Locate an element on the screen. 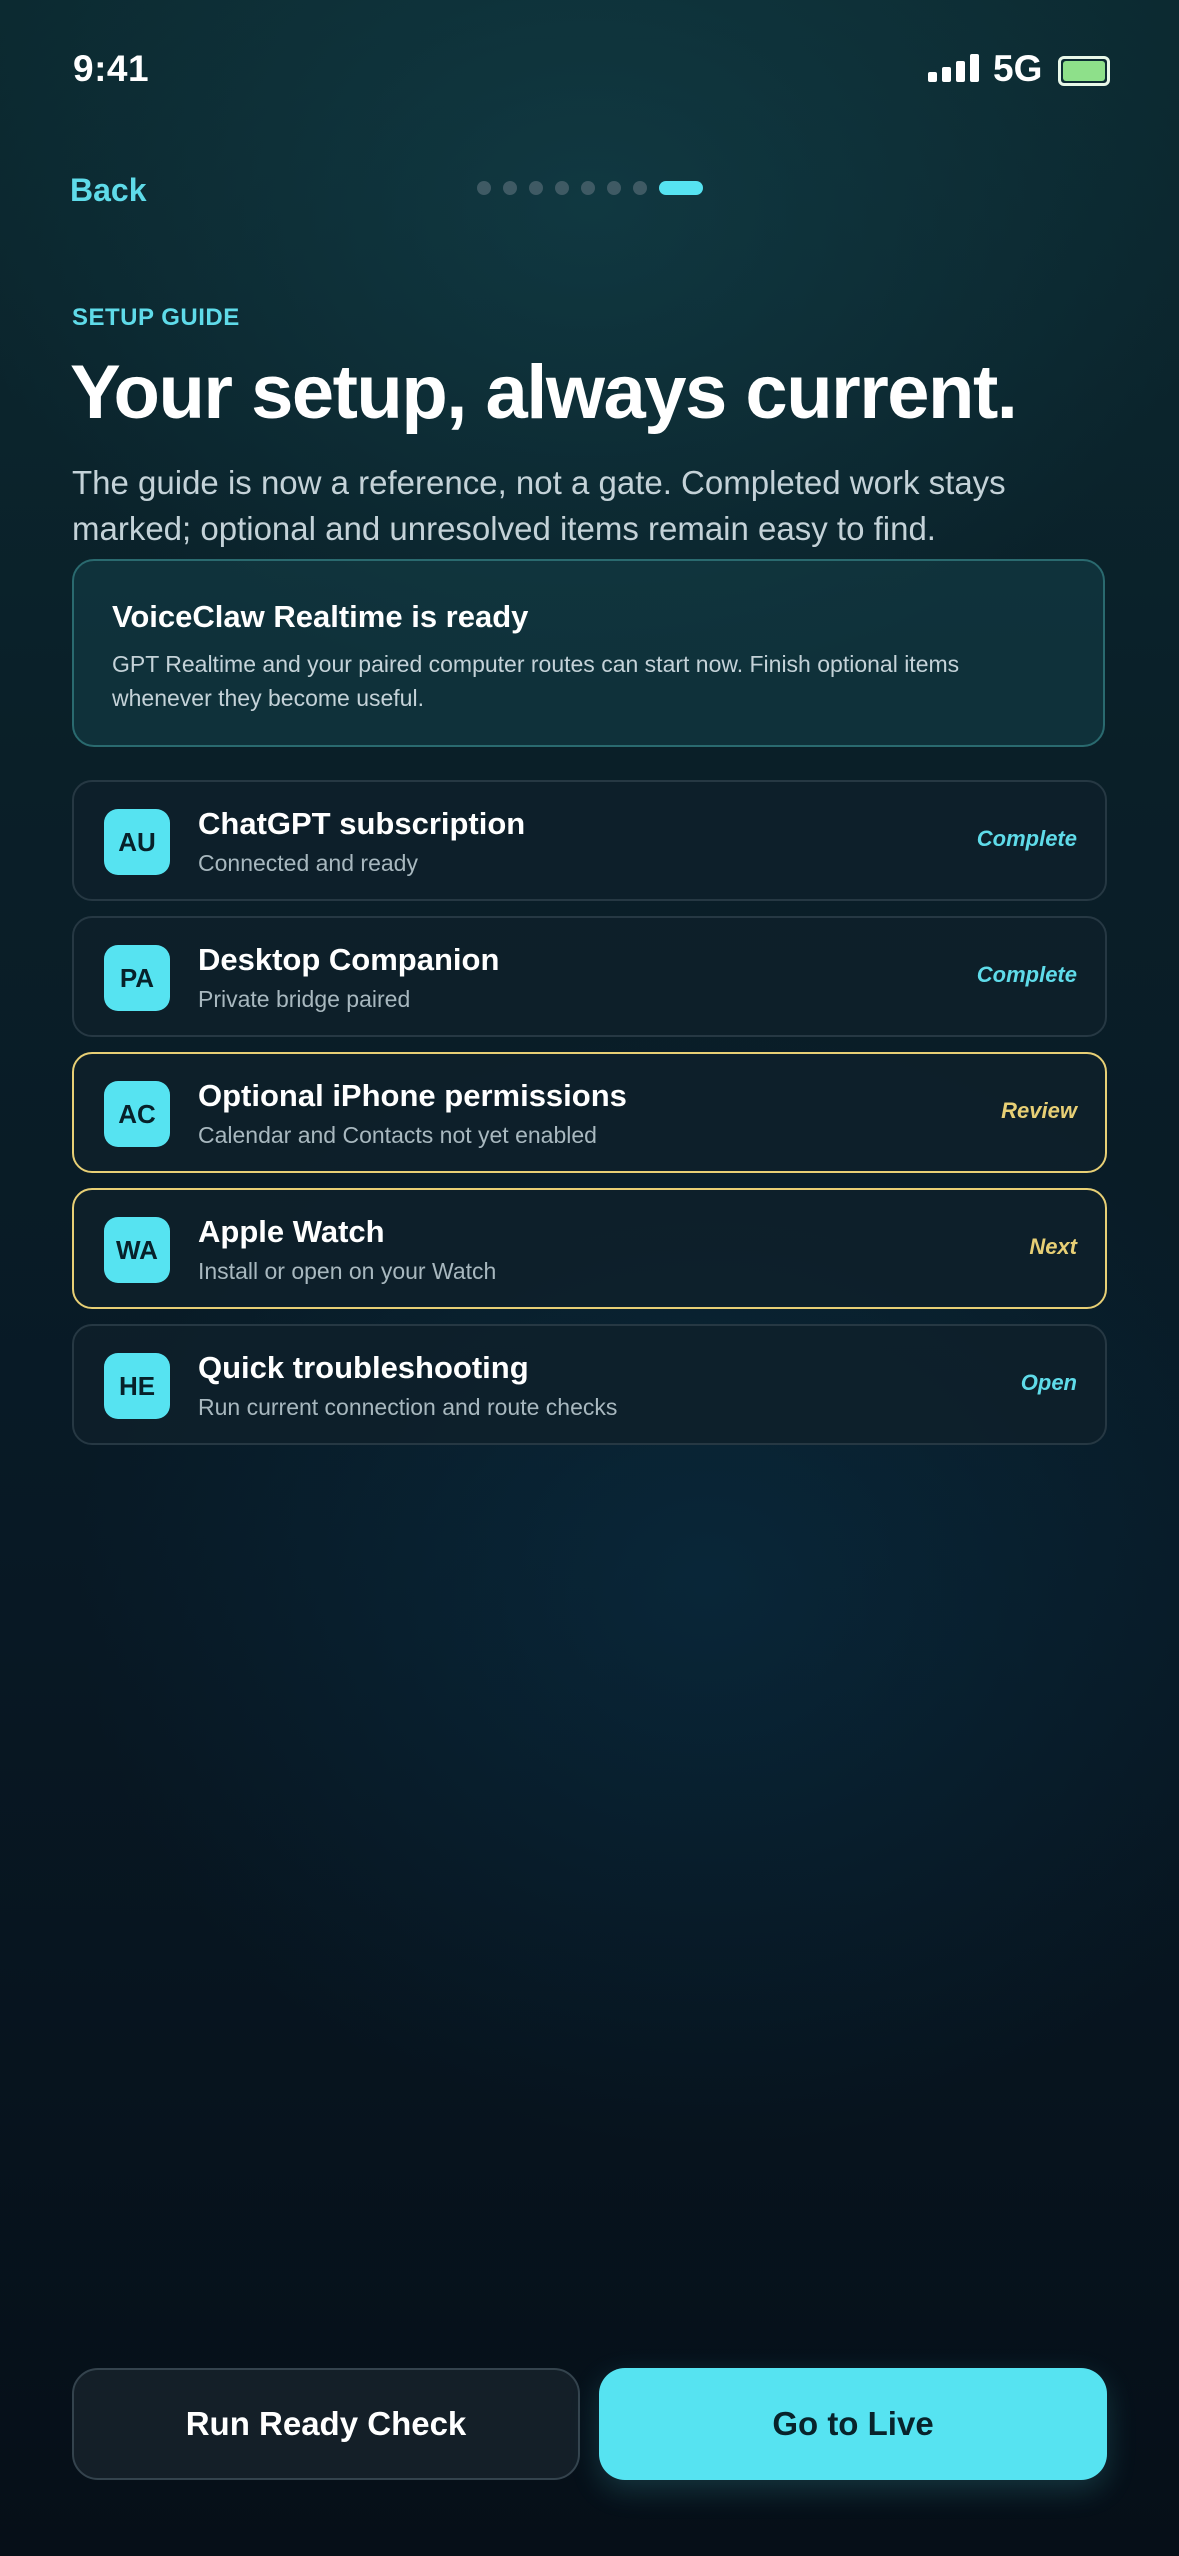  run-ready-check-button: Run Ready Check is located at coordinates (326, 2424).